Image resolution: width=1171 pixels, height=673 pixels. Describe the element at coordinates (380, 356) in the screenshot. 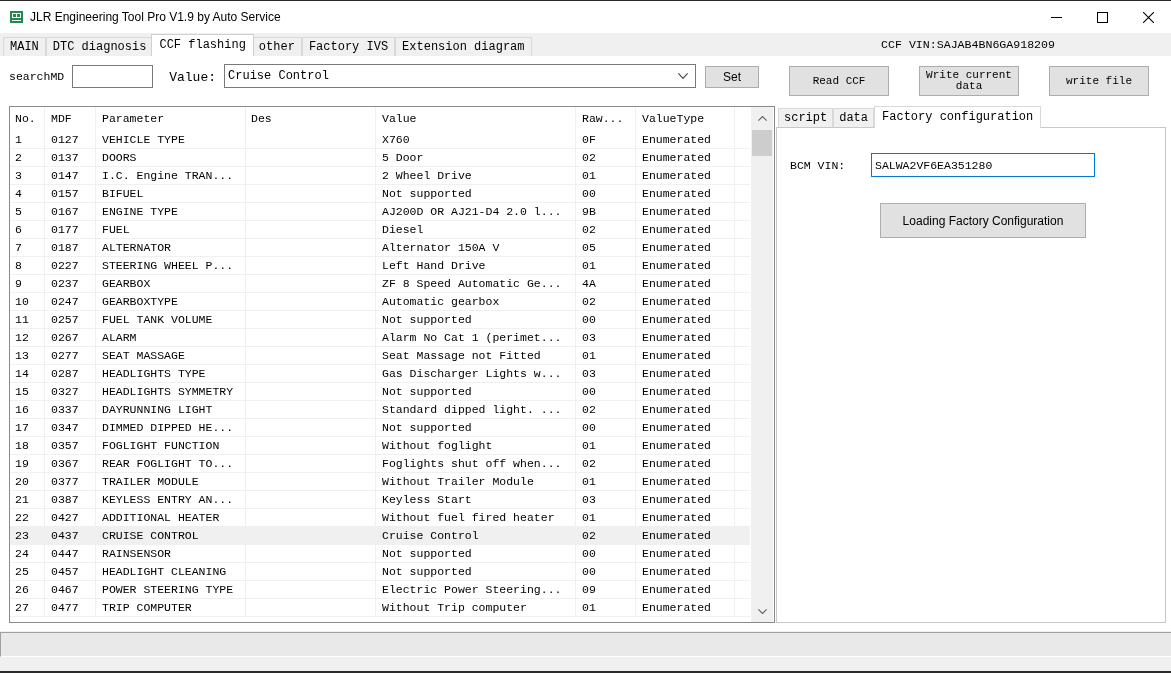

I see `table-row: 13 0277 SEAT MASSAGE Seat Massage not Fitted 01 Enumerated` at that location.